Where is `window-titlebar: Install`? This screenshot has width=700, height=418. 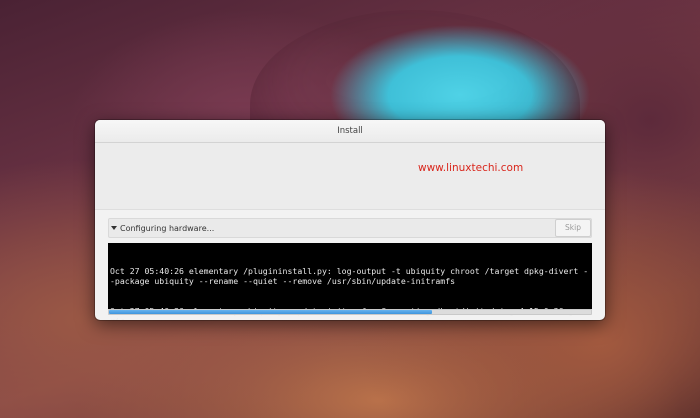
window-titlebar: Install is located at coordinates (350, 131).